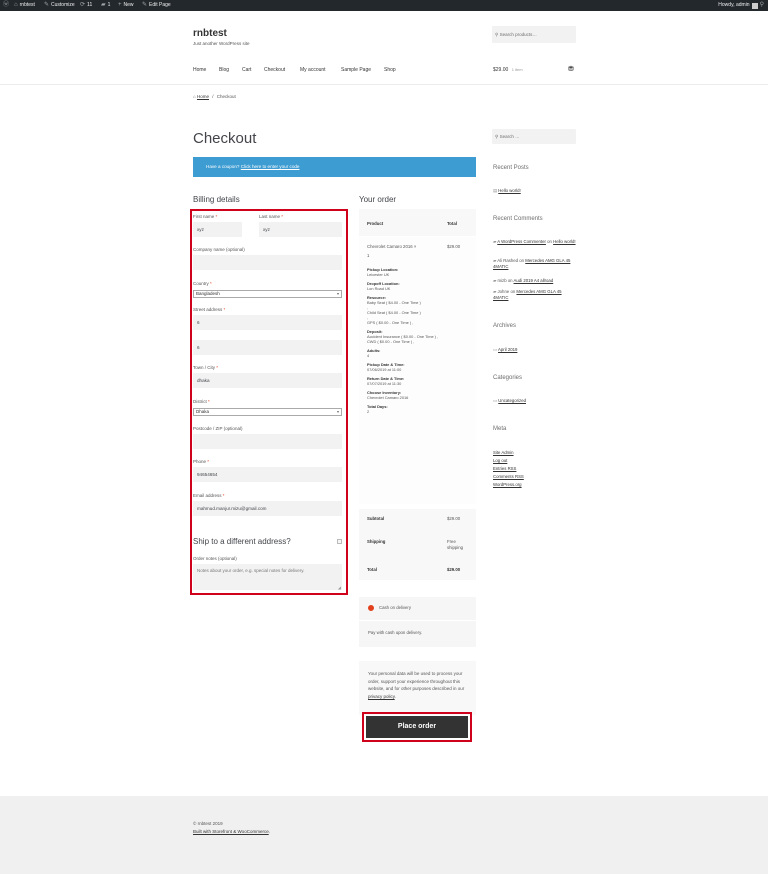 This screenshot has height=874, width=768. What do you see at coordinates (194, 96) in the screenshot?
I see `home-icon: ⌂` at bounding box center [194, 96].